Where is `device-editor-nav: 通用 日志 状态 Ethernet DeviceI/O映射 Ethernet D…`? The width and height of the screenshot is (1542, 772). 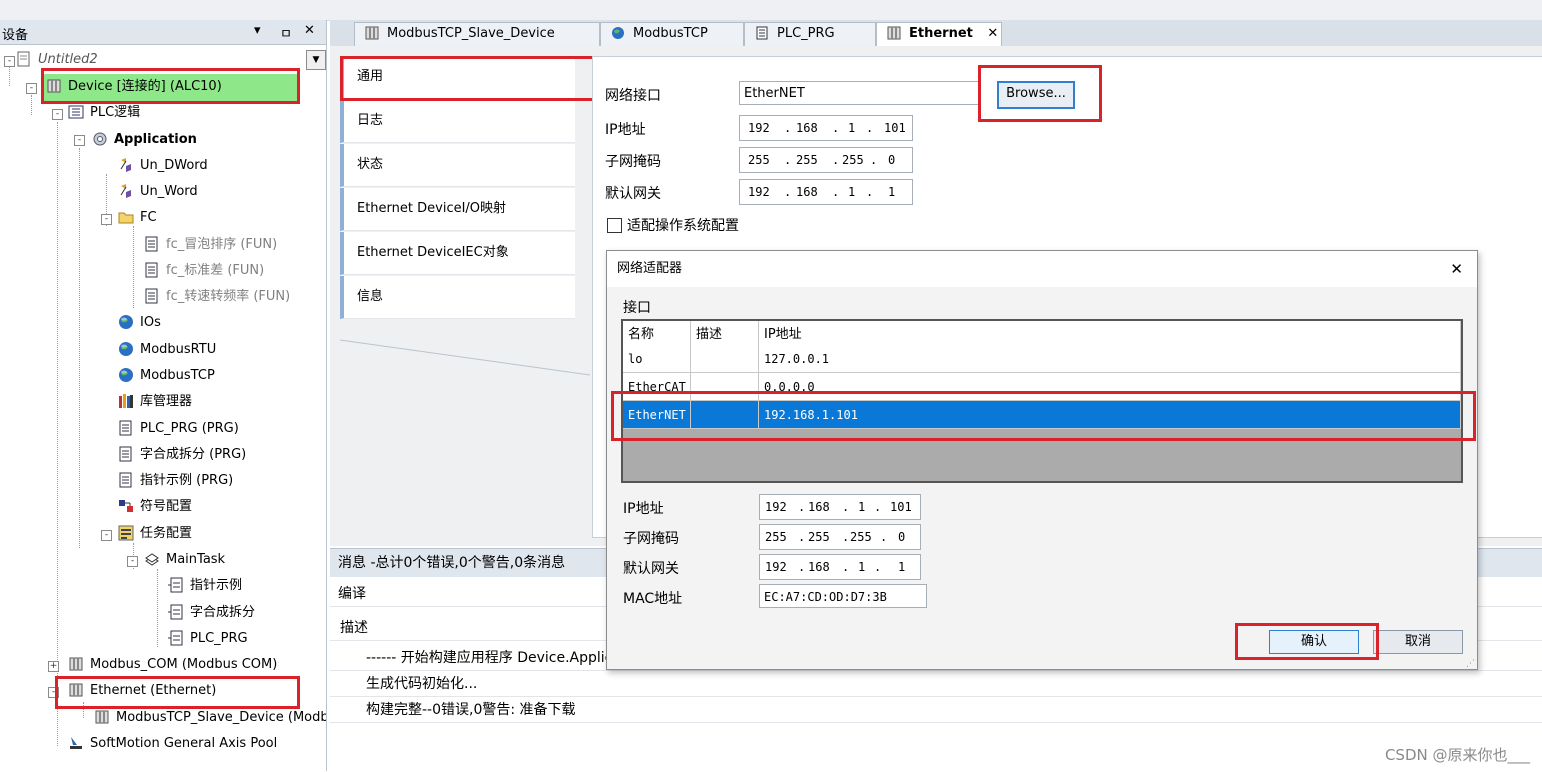 device-editor-nav: 通用 日志 状态 Ethernet DeviceI/O映射 Ethernet D… is located at coordinates (465, 296).